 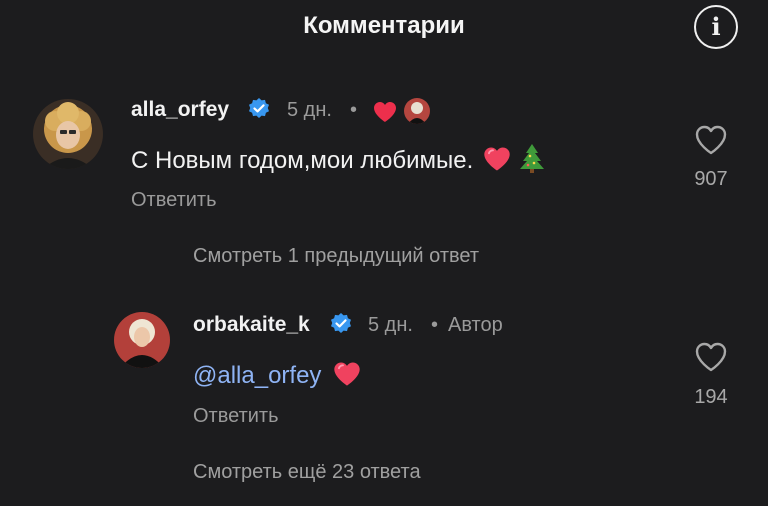 What do you see at coordinates (716, 27) in the screenshot?
I see `info-icon: i` at bounding box center [716, 27].